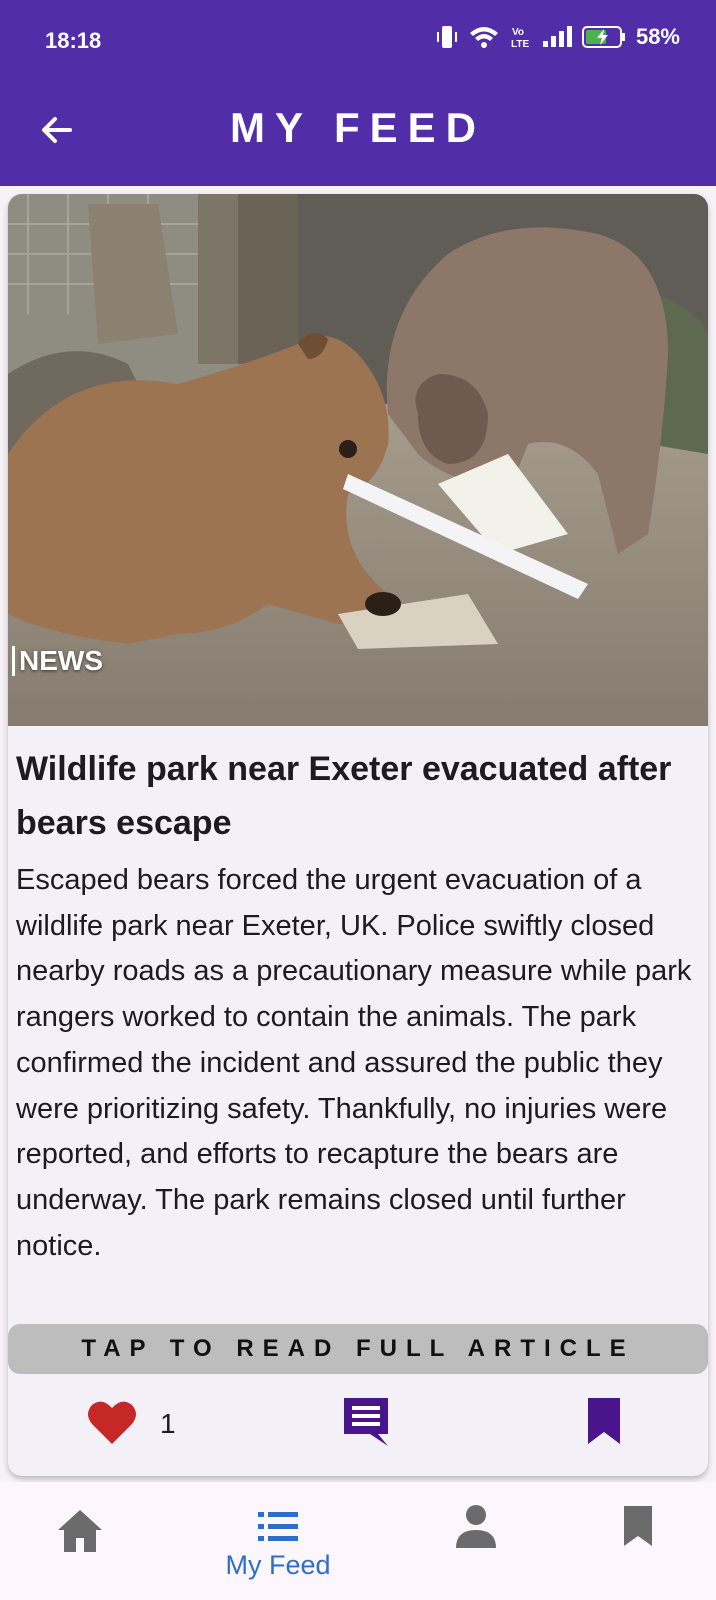 Image resolution: width=716 pixels, height=1600 pixels. I want to click on app-bar: MY FEED, so click(358, 133).